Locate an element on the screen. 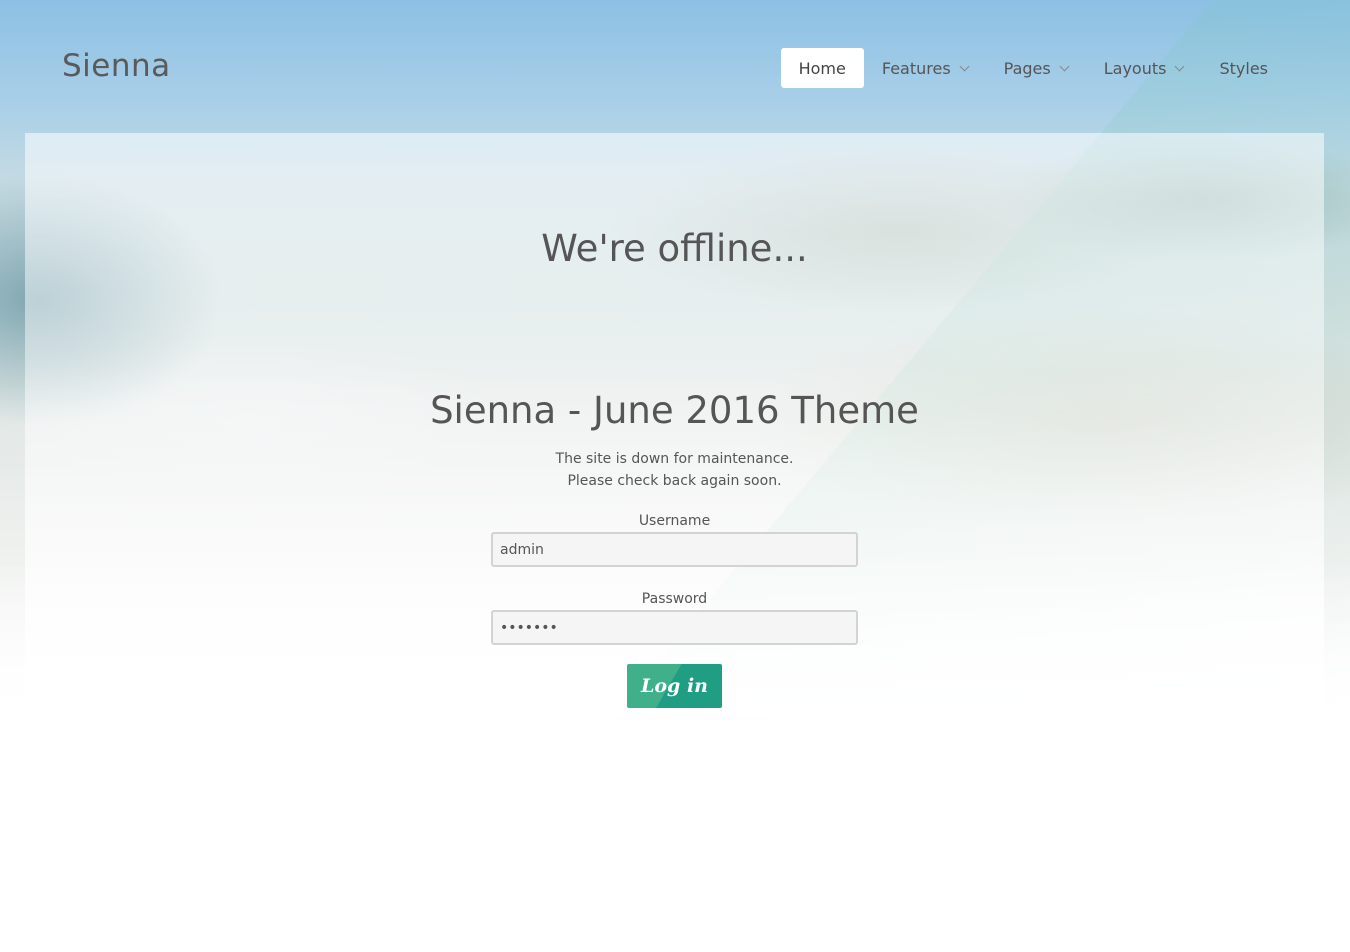  main-nav: Home Features Pages Layouts Styles is located at coordinates (1033, 68).